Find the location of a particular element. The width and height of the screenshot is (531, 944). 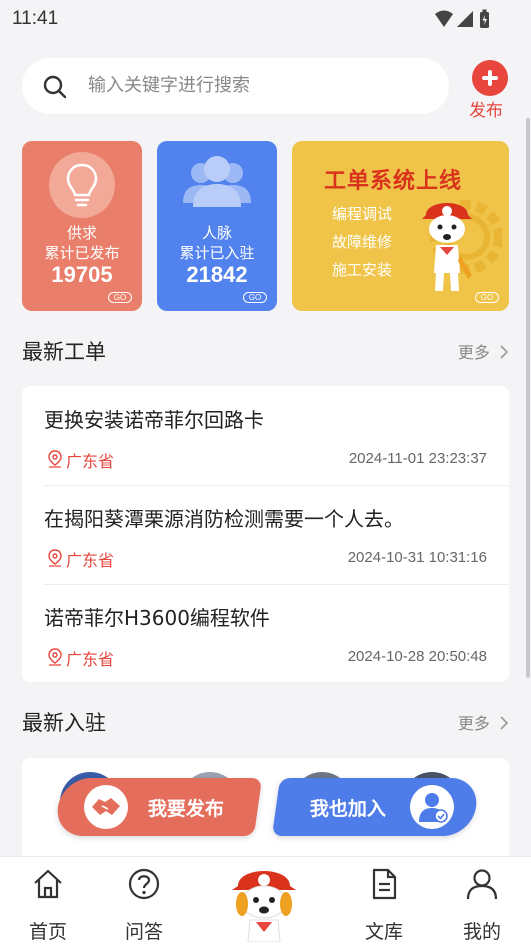

order-title: 更换安装诺帝菲尔回路卡 is located at coordinates (154, 420).